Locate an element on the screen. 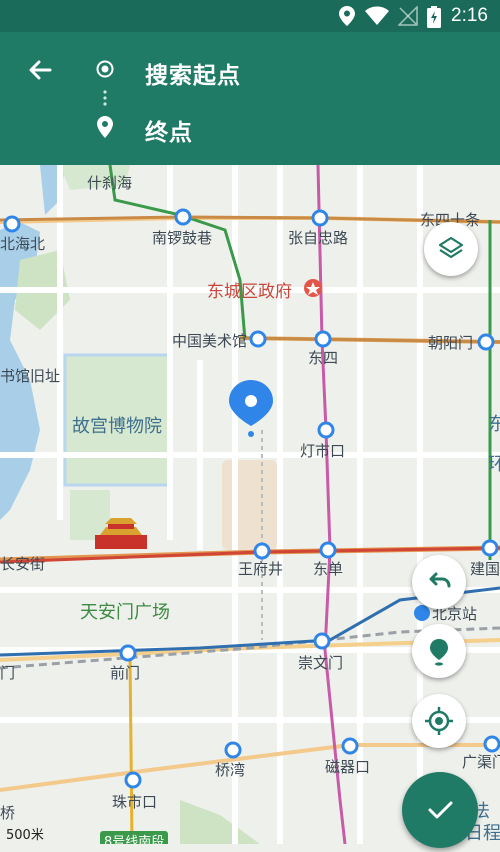  locate-icon is located at coordinates (439, 721).